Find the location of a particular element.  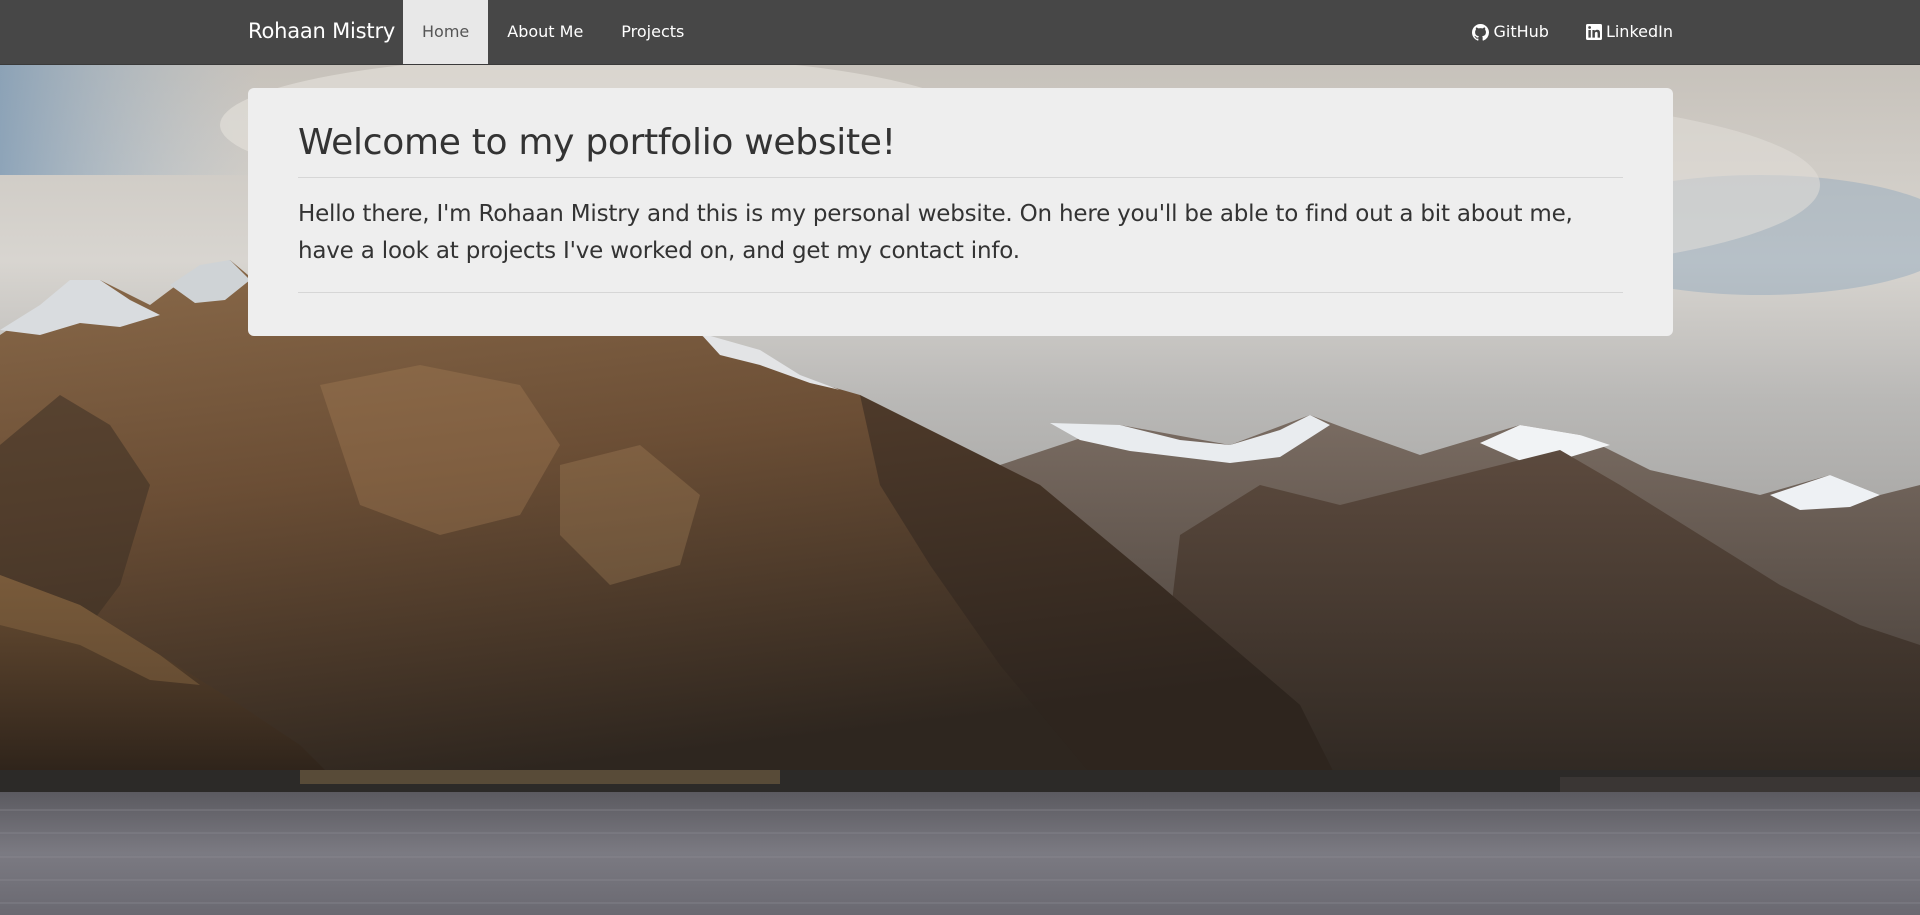

nav-about-link: About Me is located at coordinates (545, 32).